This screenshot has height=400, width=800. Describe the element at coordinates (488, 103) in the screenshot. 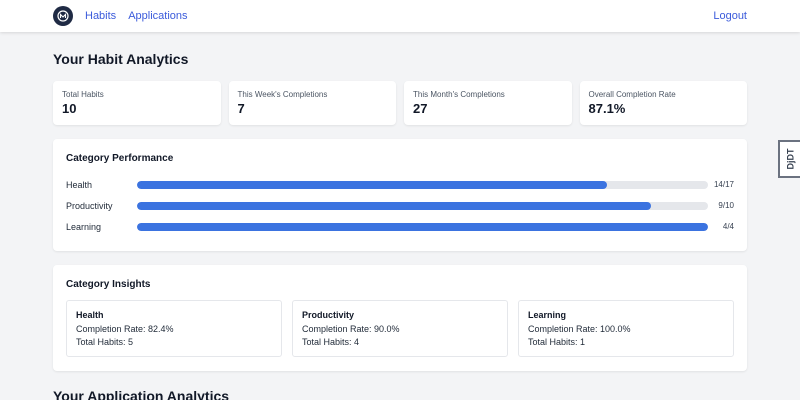

I see `stat-card-month-completions: This Month's Completions 27` at that location.